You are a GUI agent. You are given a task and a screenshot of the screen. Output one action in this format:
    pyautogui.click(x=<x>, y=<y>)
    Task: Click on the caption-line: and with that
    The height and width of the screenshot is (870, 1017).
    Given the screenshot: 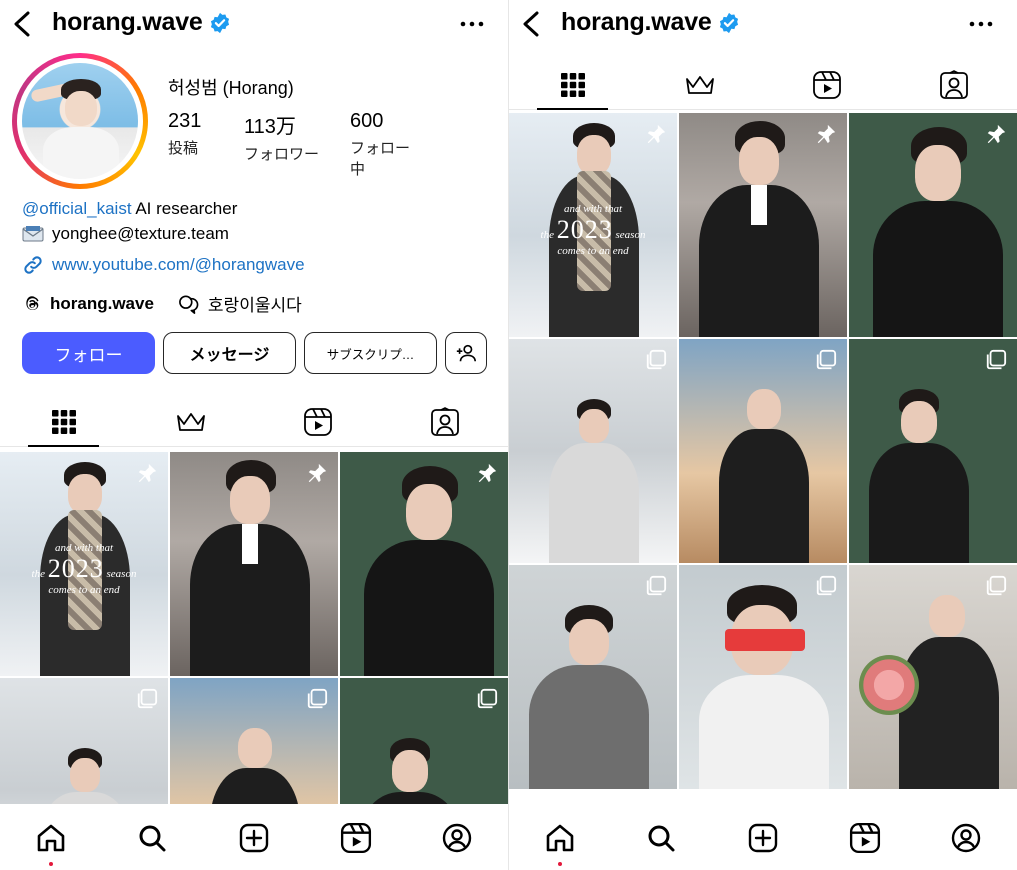 What is the action you would take?
    pyautogui.click(x=593, y=208)
    